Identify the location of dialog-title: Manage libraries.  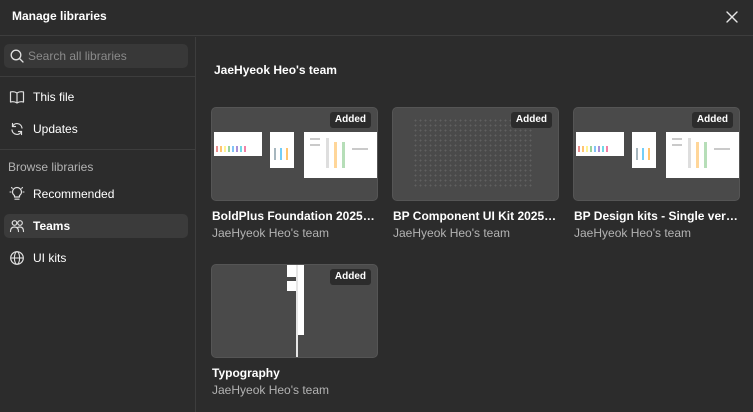
(59, 16).